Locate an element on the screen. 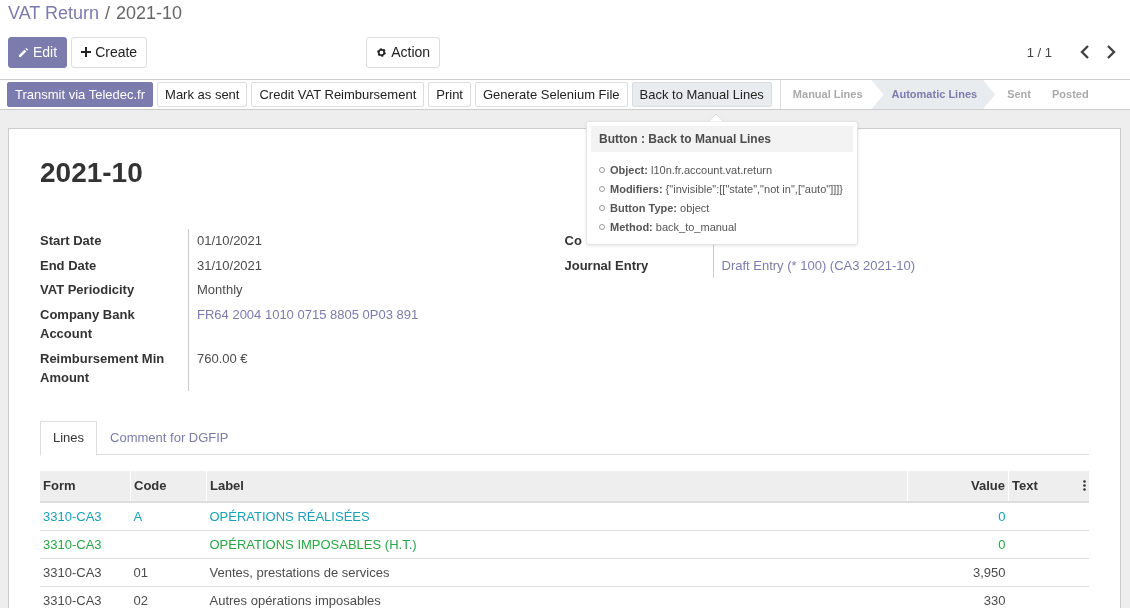 The height and width of the screenshot is (608, 1130). field-label: Company Bank Account is located at coordinates (87, 323).